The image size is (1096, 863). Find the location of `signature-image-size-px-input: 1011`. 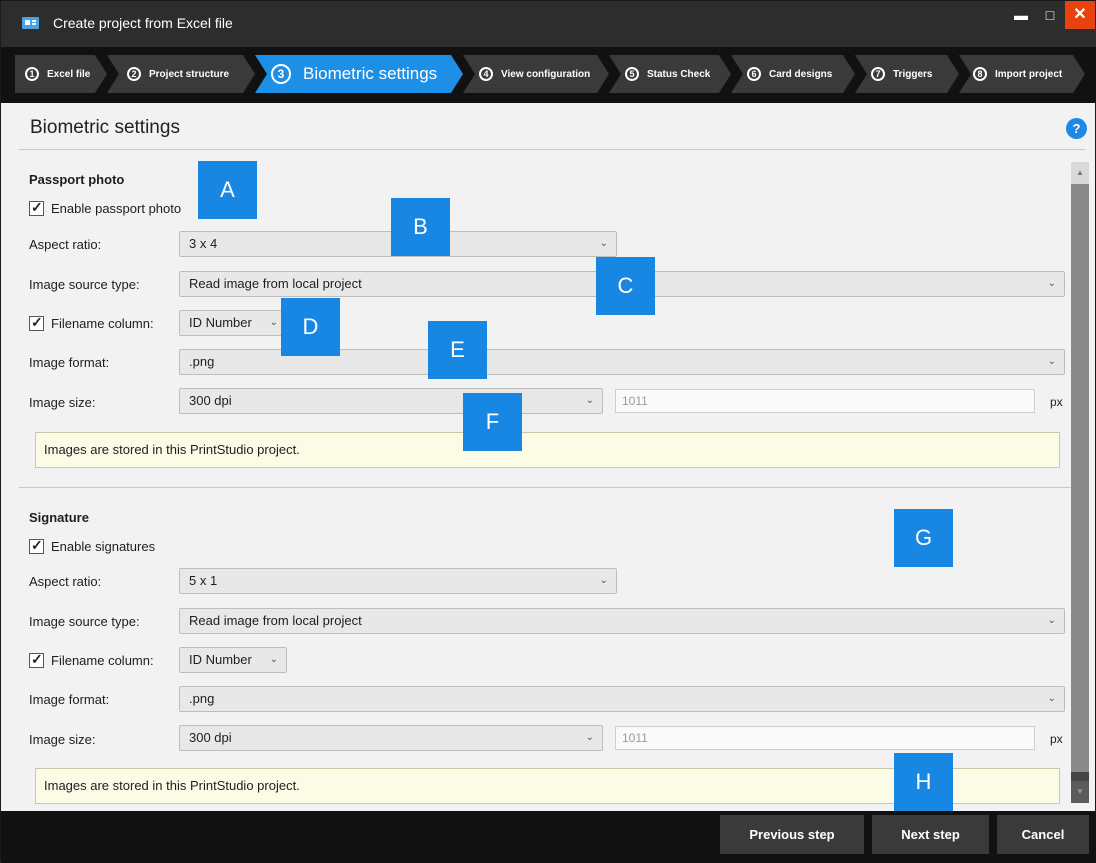

signature-image-size-px-input: 1011 is located at coordinates (825, 738).